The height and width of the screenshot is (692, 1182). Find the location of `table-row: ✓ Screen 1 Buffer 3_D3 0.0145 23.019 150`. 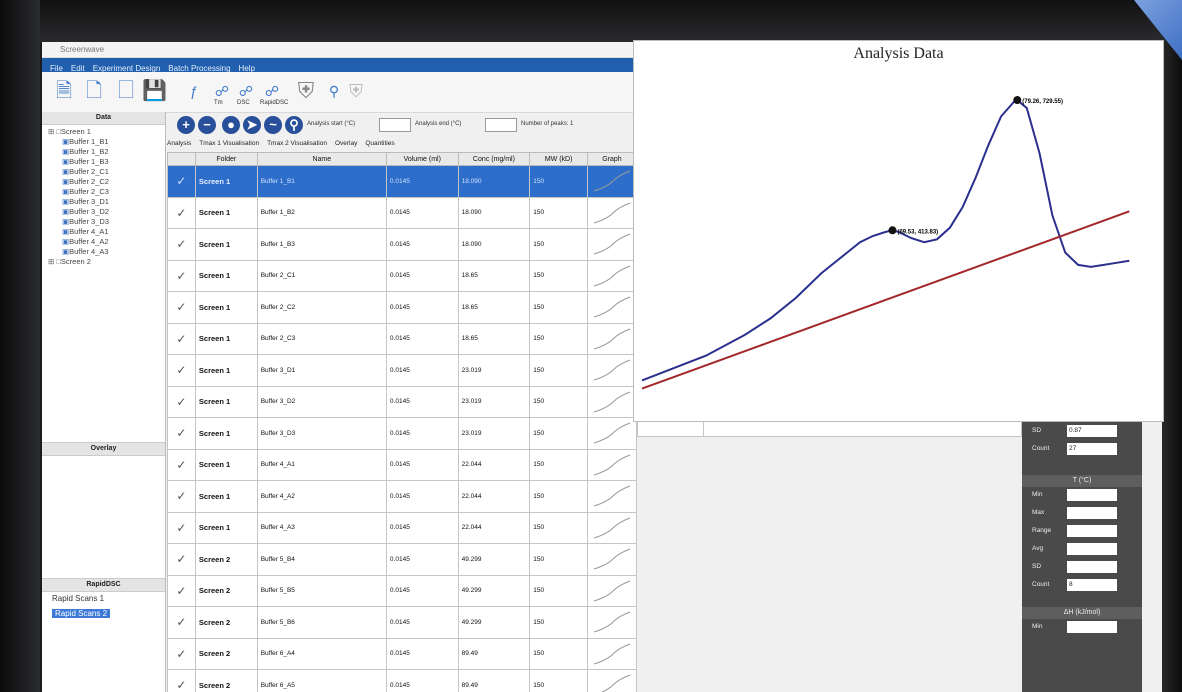

table-row: ✓ Screen 1 Buffer 3_D3 0.0145 23.019 150 is located at coordinates (402, 433).